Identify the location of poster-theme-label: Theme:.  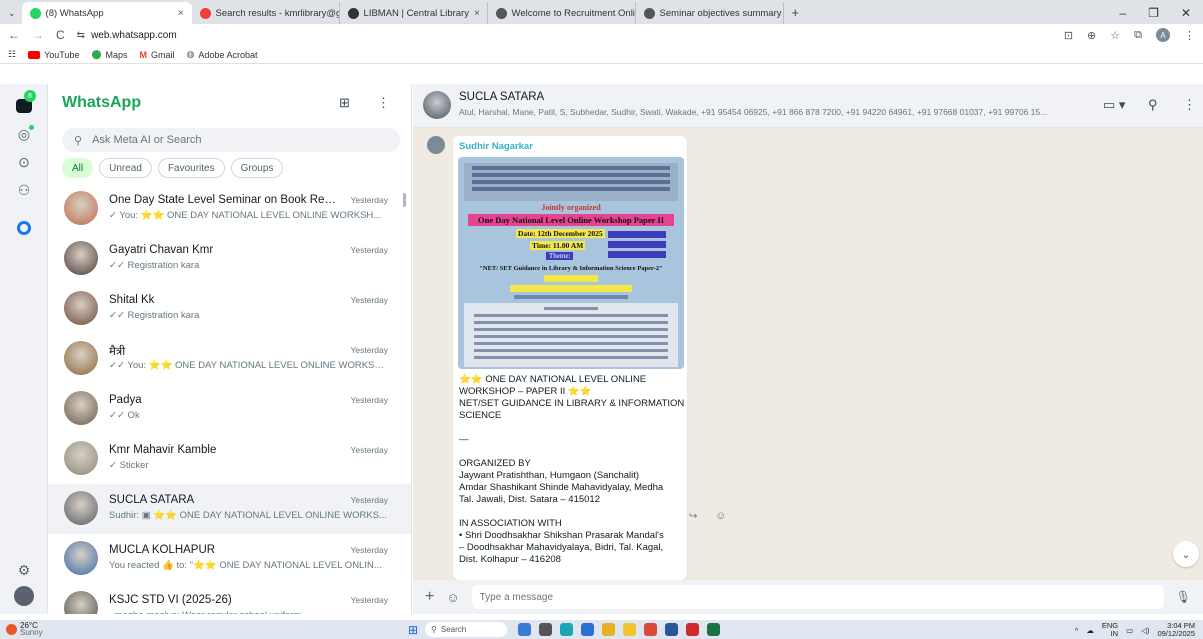
(560, 256).